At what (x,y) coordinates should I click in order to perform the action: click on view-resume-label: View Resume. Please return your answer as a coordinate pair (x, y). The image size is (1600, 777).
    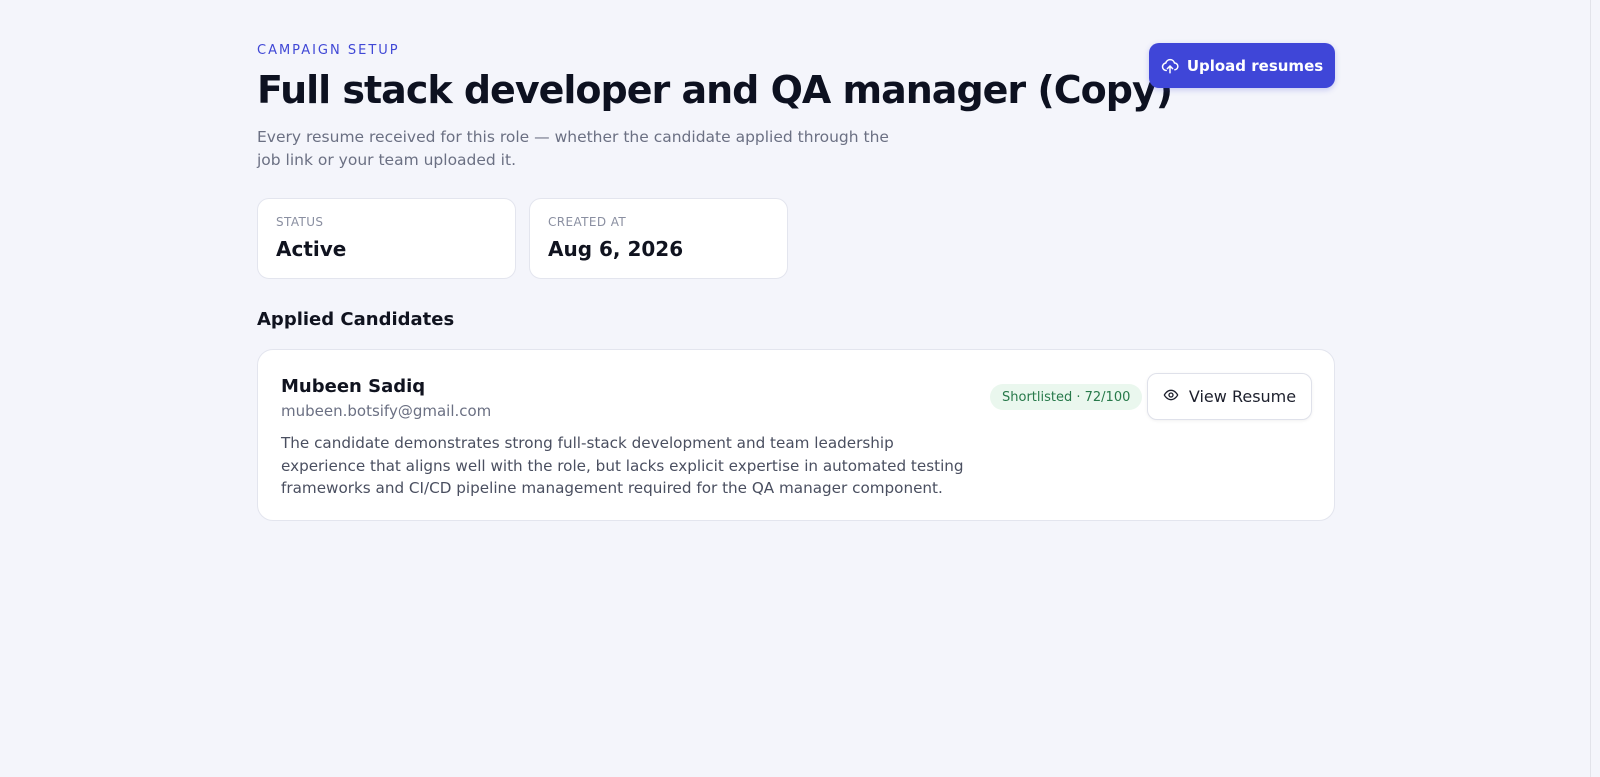
    Looking at the image, I should click on (1242, 396).